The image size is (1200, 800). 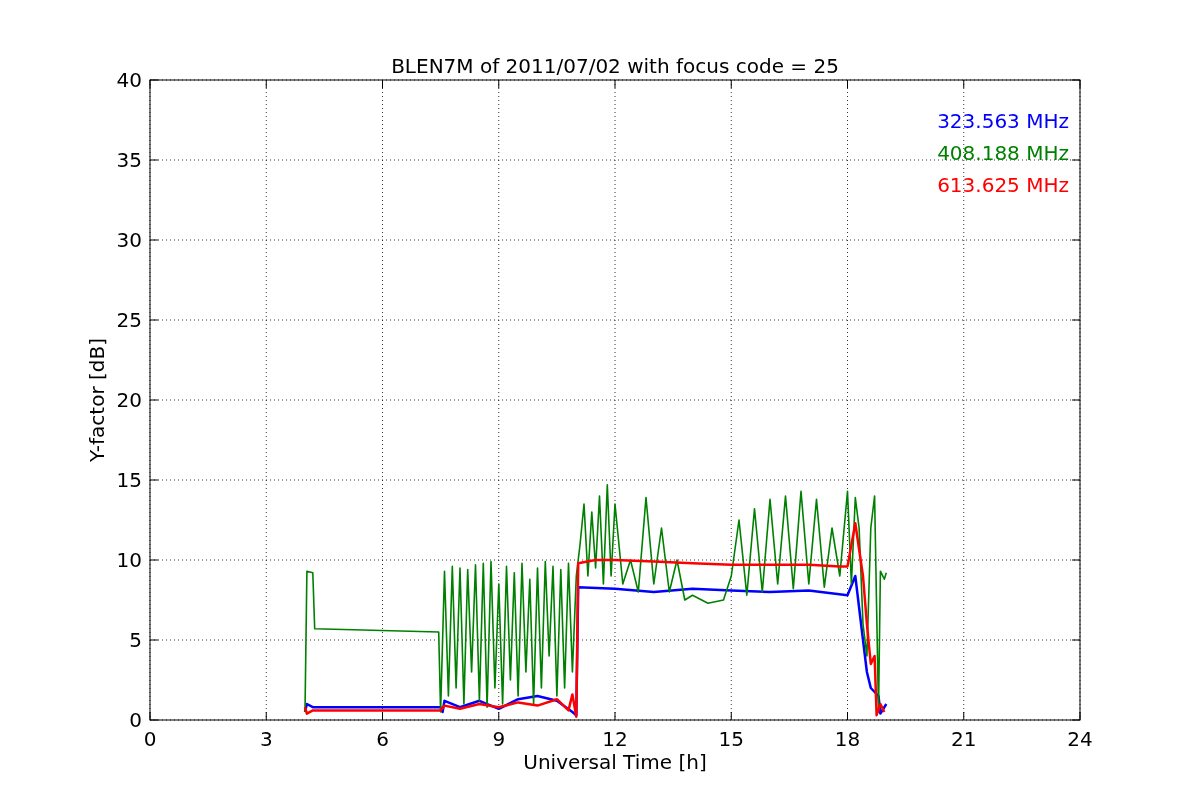 I want to click on tick-label: 10, so click(x=129, y=560).